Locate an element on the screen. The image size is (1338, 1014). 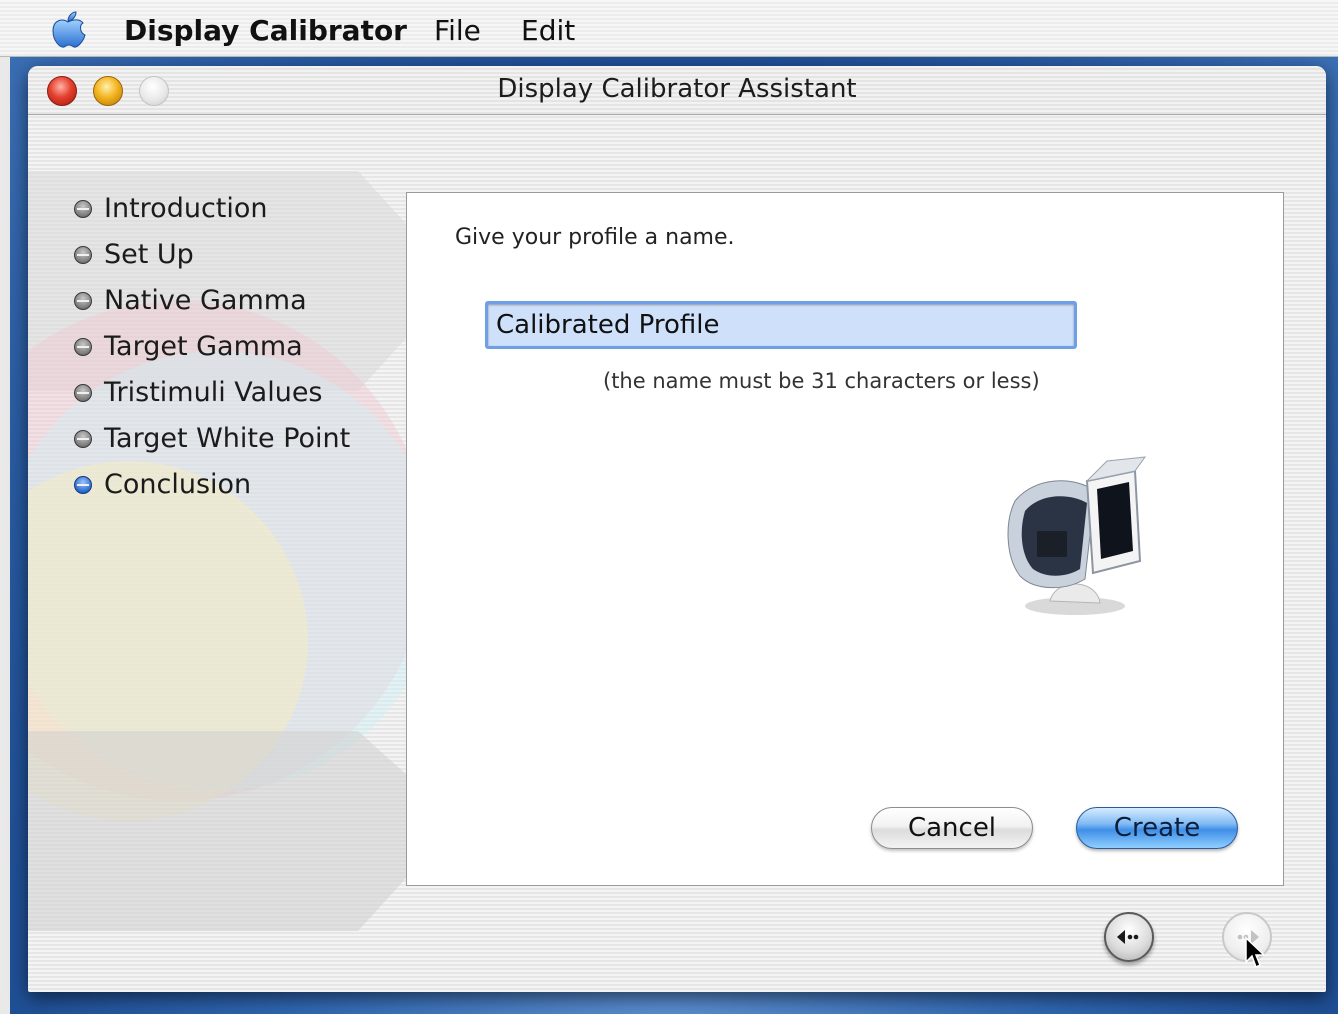
title-bar: Display Calibrator Assistant is located at coordinates (677, 90).